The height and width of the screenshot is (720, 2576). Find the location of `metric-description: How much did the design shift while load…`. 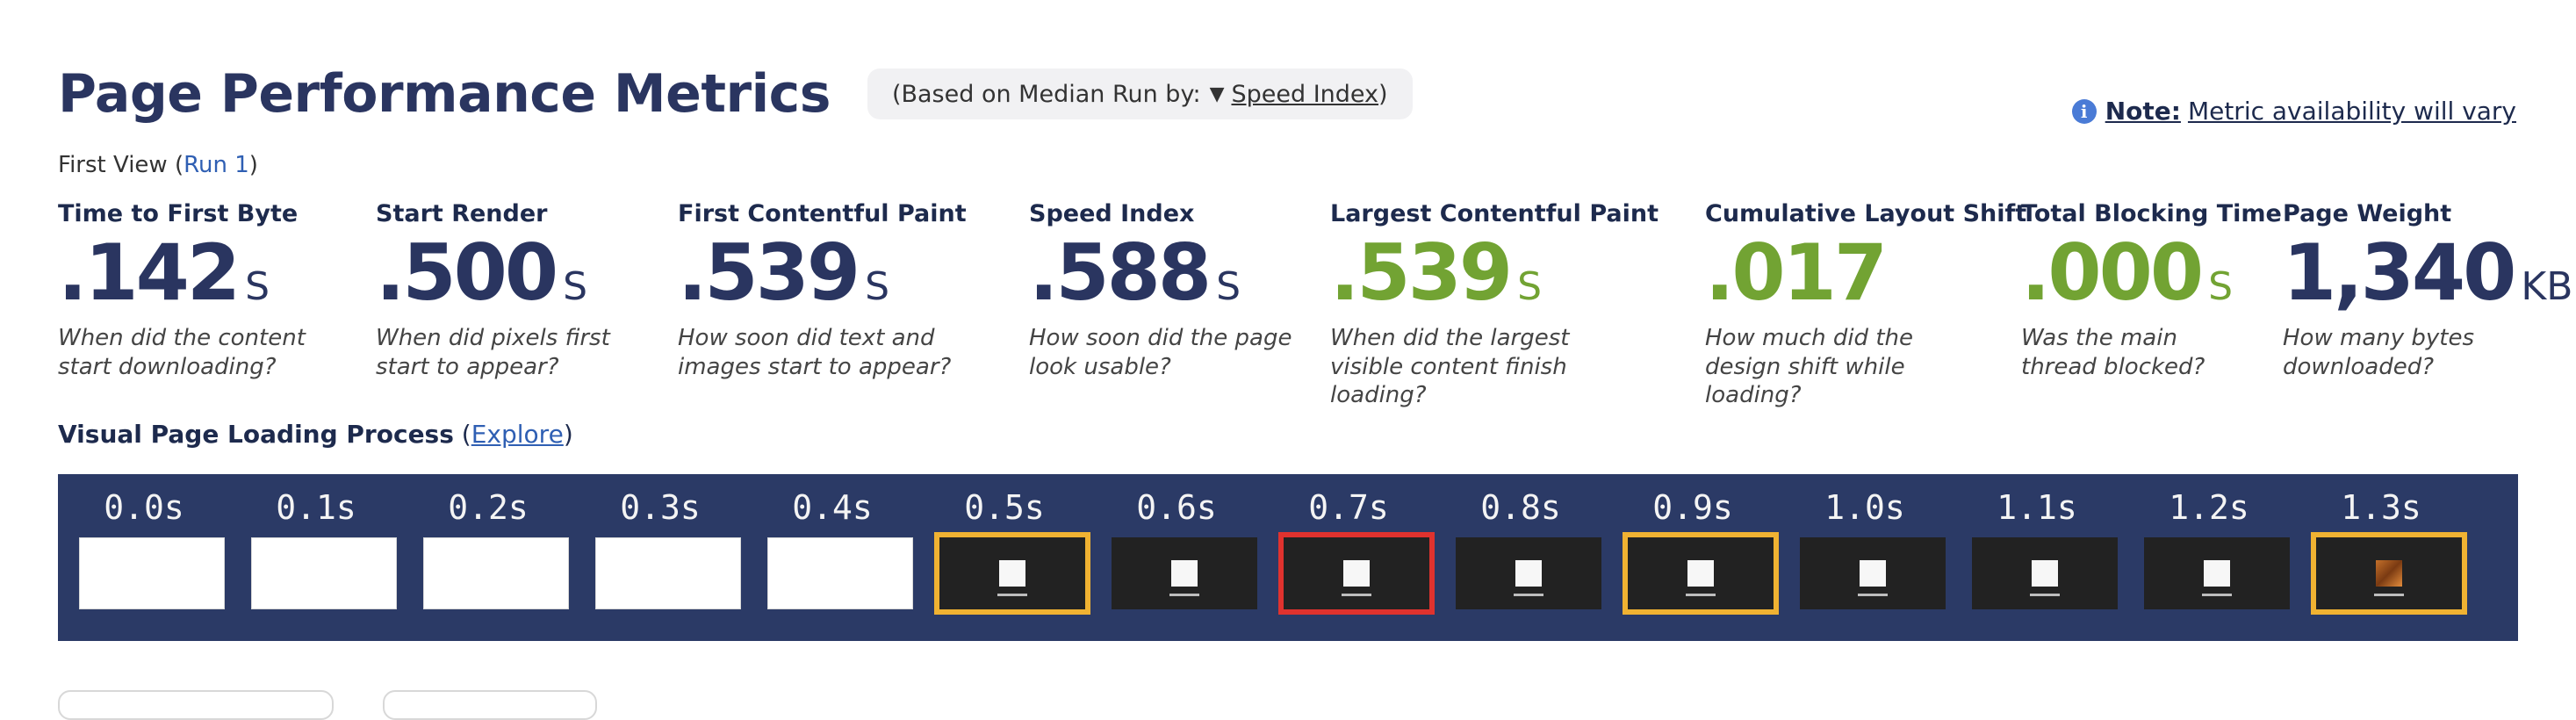

metric-description: How much did the design shift while load… is located at coordinates (1809, 366).